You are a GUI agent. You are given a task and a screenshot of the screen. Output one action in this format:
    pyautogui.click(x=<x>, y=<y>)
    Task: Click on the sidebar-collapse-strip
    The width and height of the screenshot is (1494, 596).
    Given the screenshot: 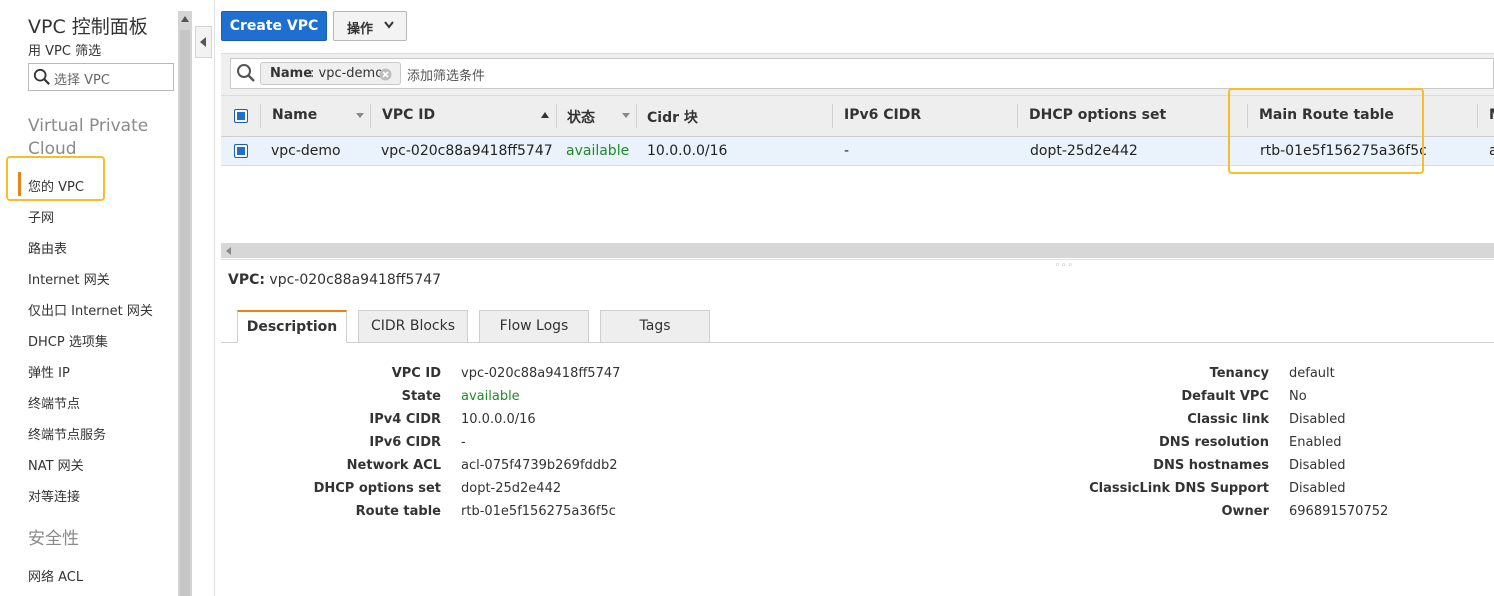 What is the action you would take?
    pyautogui.click(x=203, y=298)
    